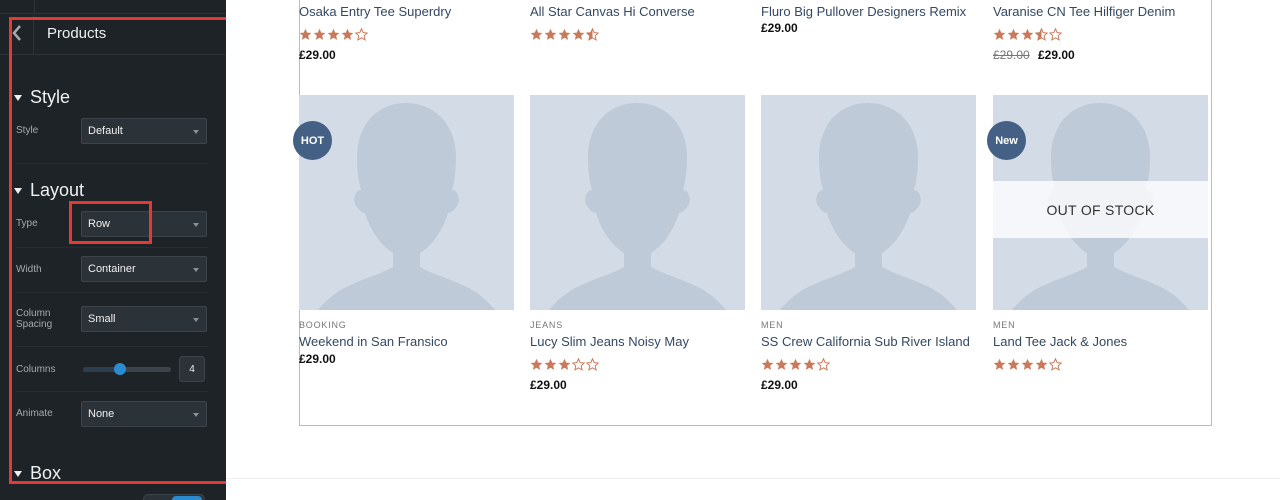 The image size is (1280, 500). Describe the element at coordinates (753, 478) in the screenshot. I see `footer-divider` at that location.